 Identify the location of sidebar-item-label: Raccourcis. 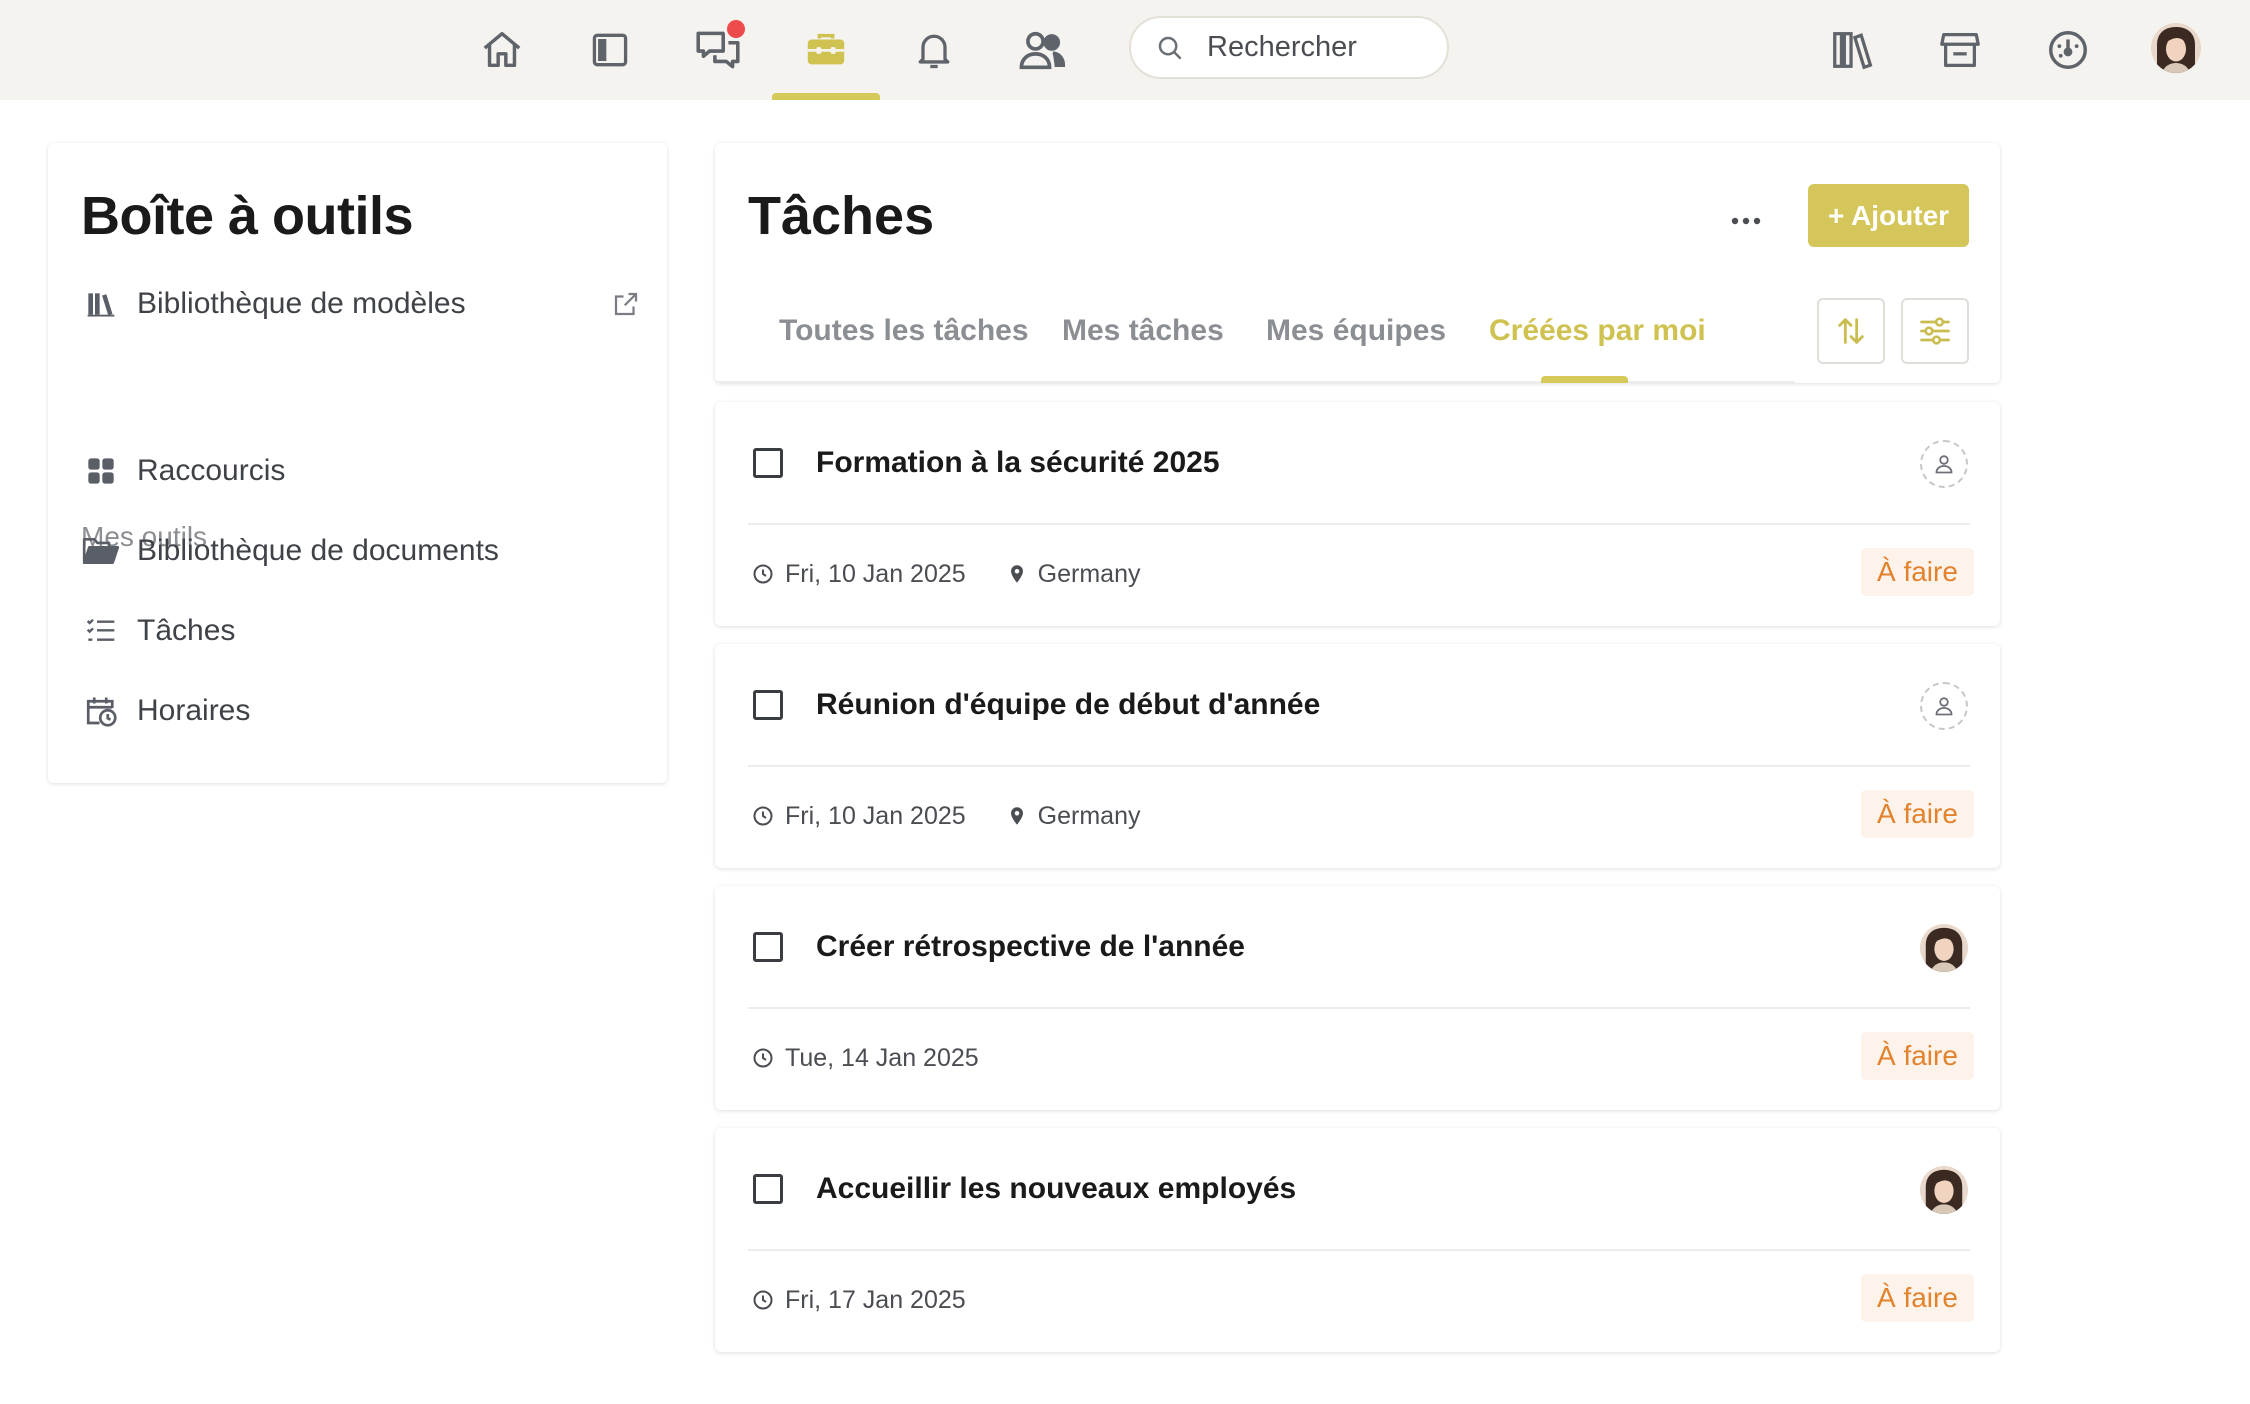
(211, 470).